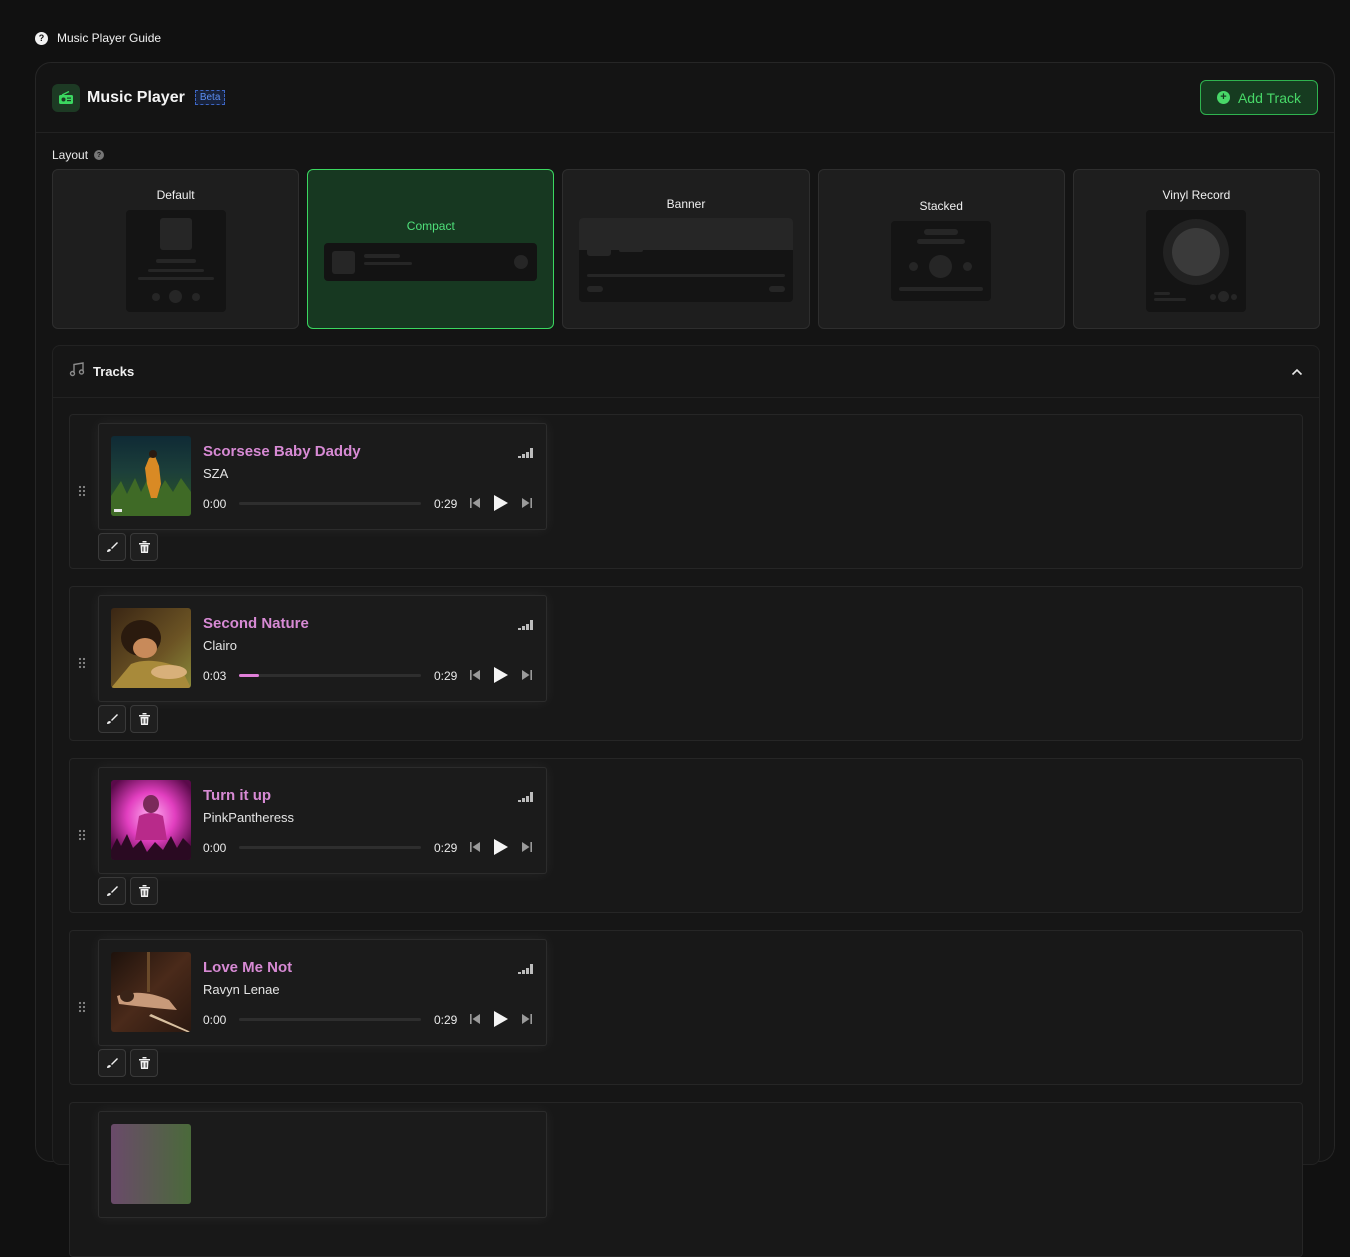  Describe the element at coordinates (99, 155) in the screenshot. I see `info-icon: ?` at that location.